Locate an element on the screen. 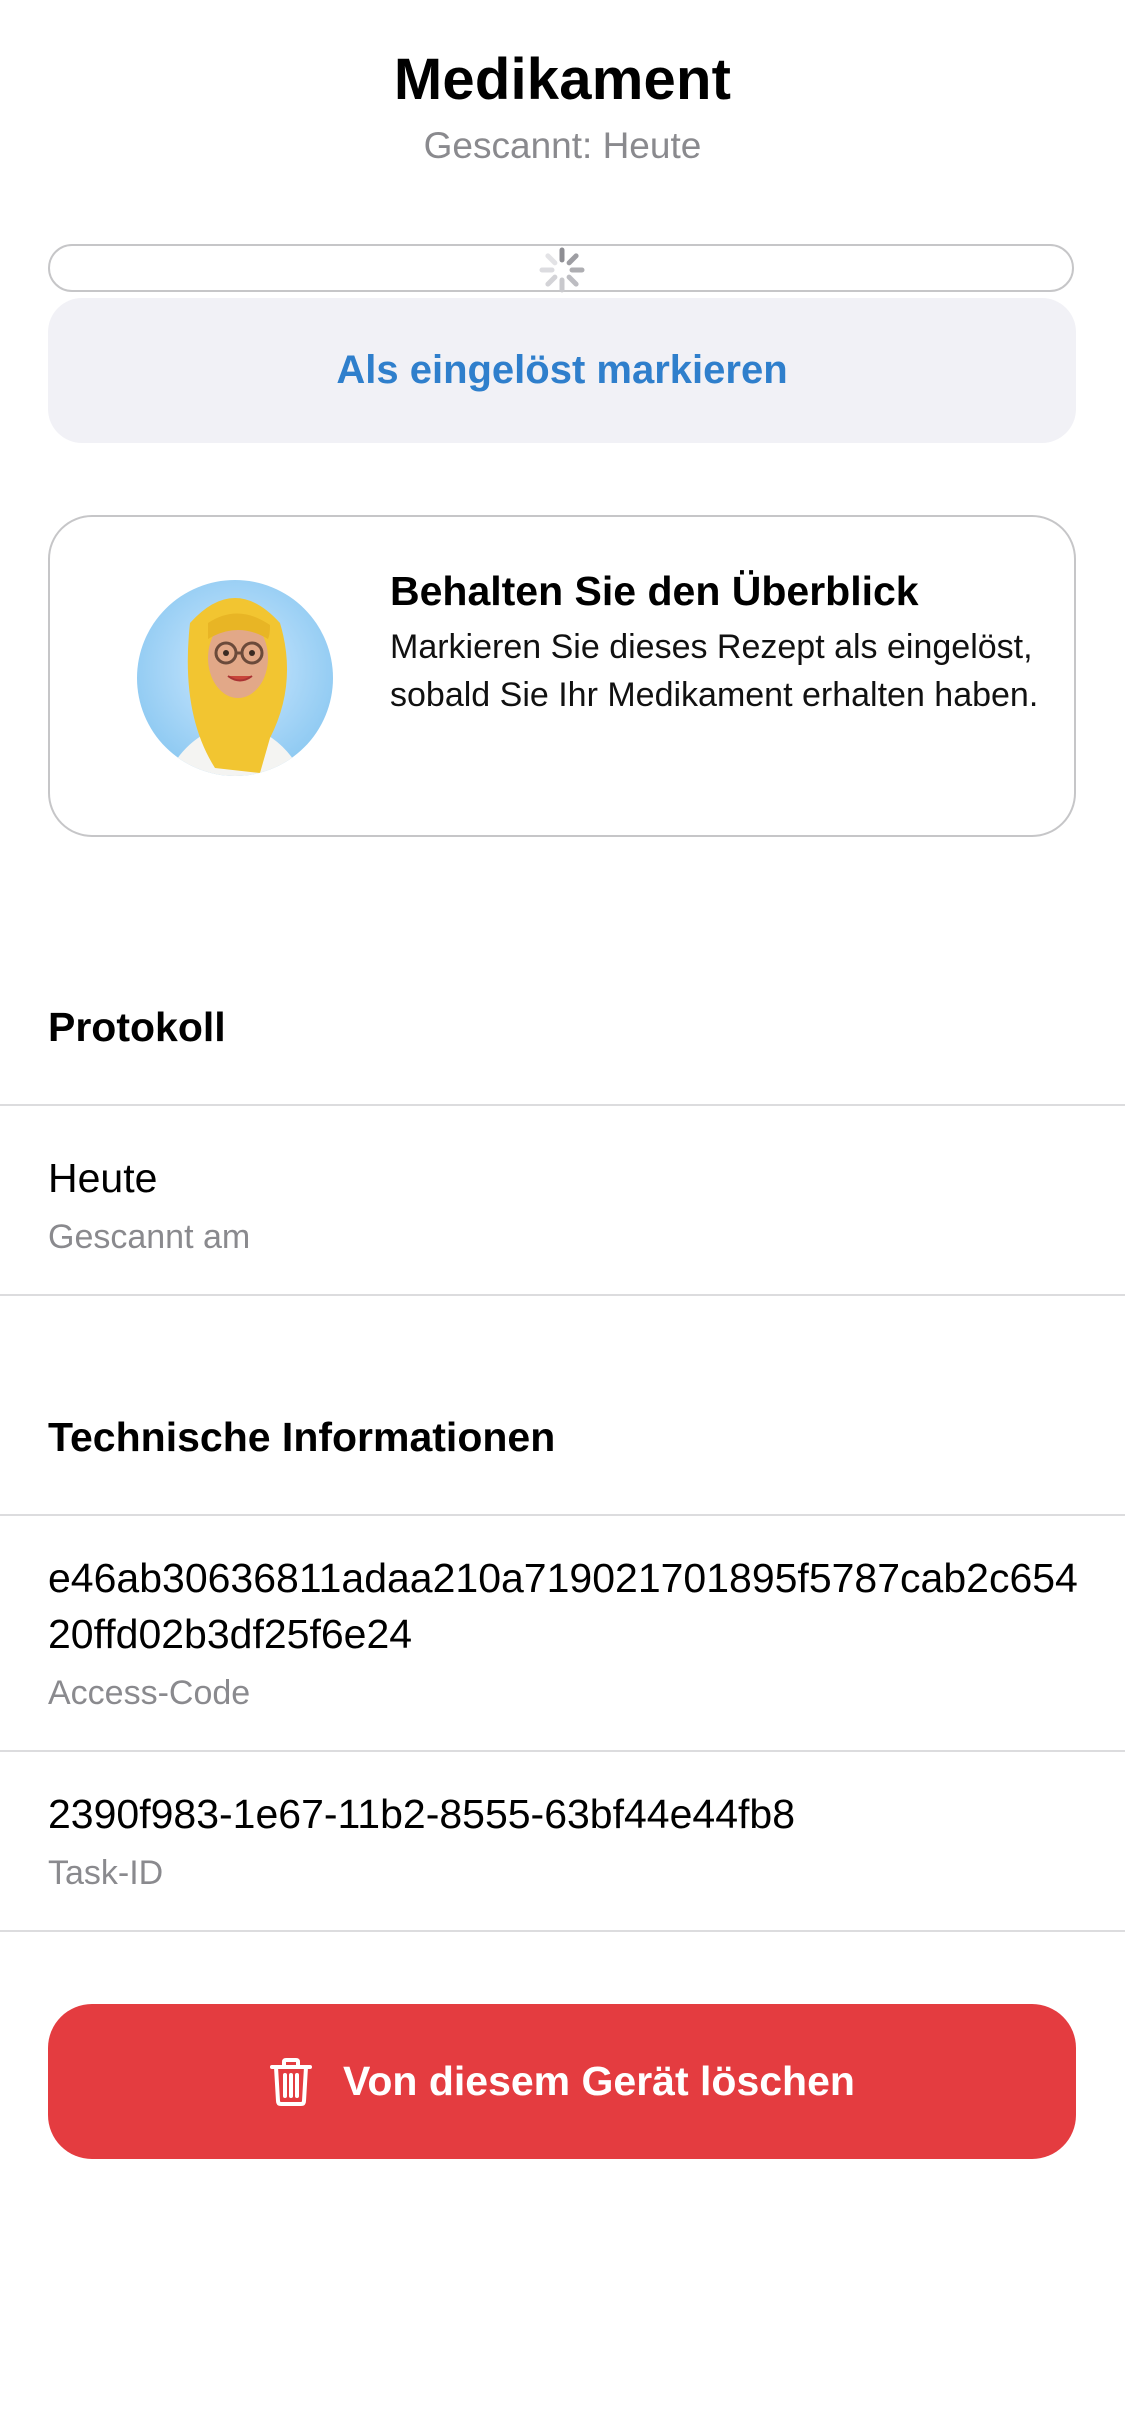  task-id-value: 2390f983-1e67-11b2-8555-63bf44e44fb8 is located at coordinates (421, 1814).